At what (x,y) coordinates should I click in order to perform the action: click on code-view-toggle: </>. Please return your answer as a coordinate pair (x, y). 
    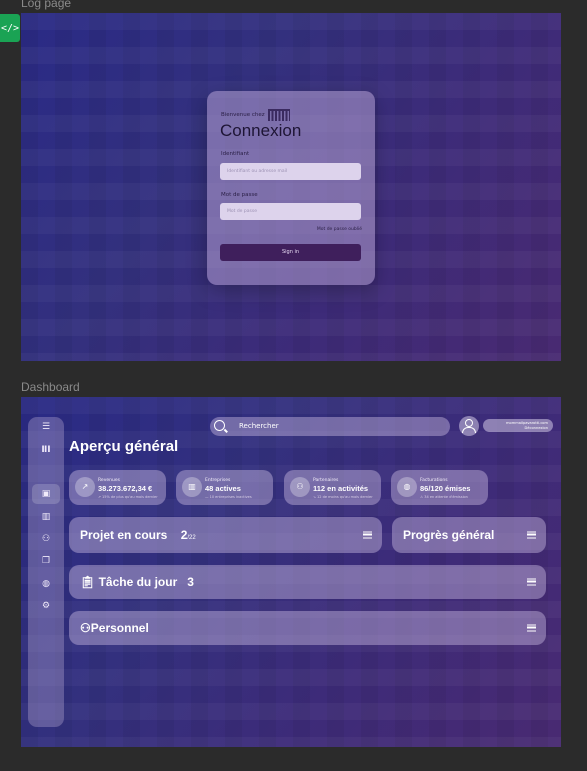
    Looking at the image, I should click on (10, 28).